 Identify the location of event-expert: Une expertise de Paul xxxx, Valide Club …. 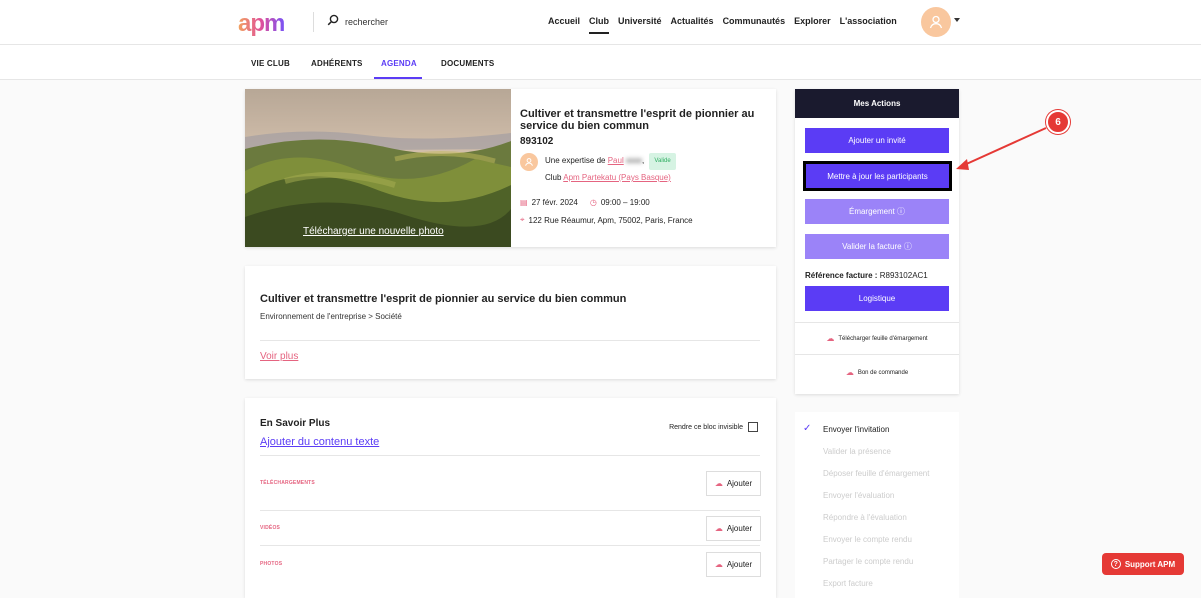
(598, 169).